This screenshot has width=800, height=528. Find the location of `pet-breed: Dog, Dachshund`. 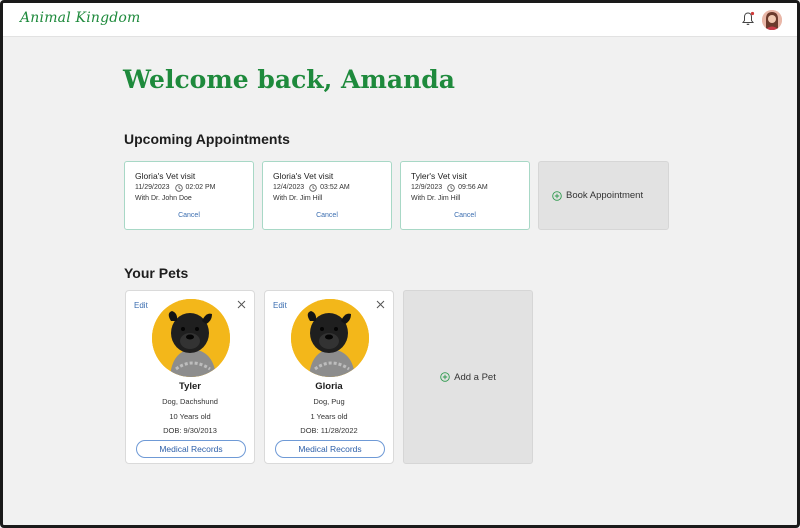

pet-breed: Dog, Dachshund is located at coordinates (190, 401).